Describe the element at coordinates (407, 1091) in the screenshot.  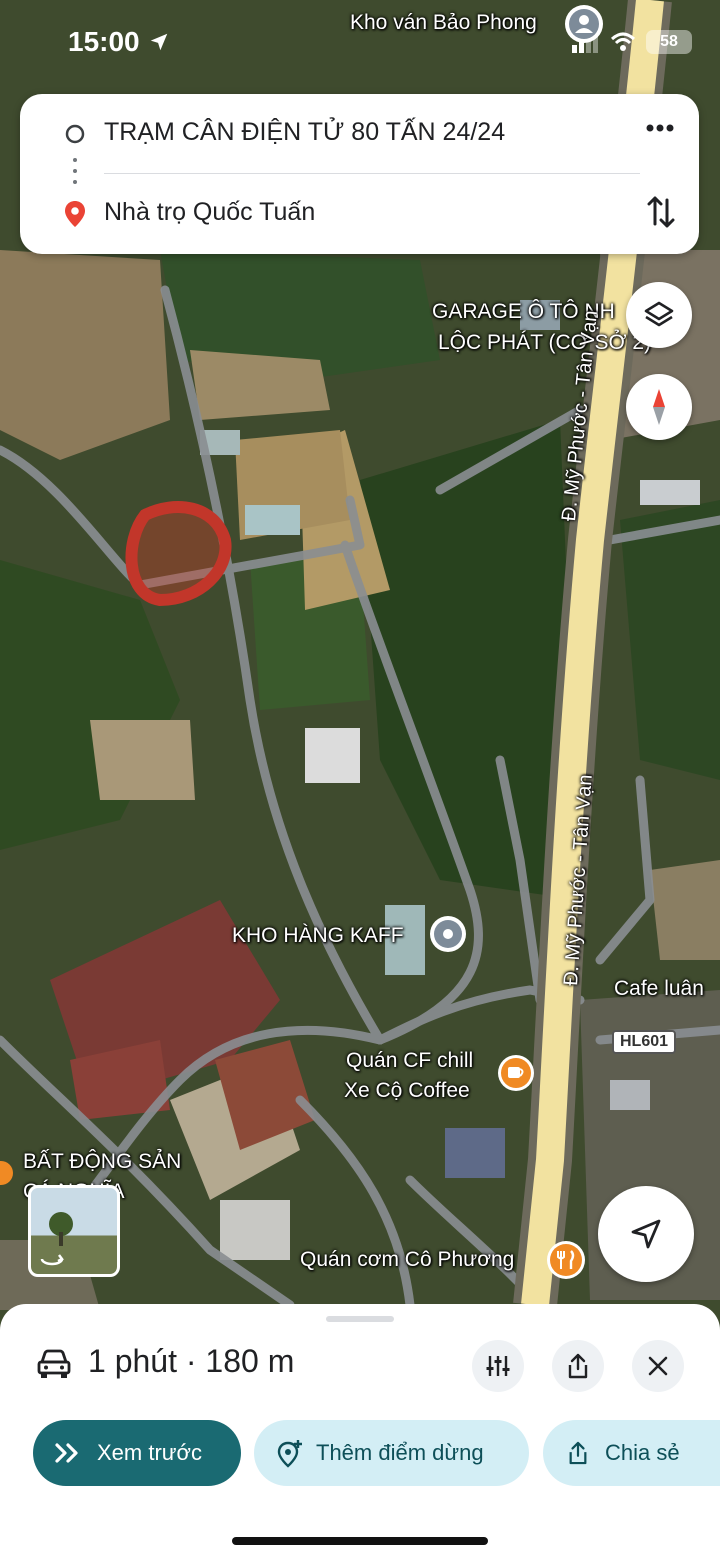
I see `poi-label-quan-cf-2: Xe Cộ Coffee` at that location.